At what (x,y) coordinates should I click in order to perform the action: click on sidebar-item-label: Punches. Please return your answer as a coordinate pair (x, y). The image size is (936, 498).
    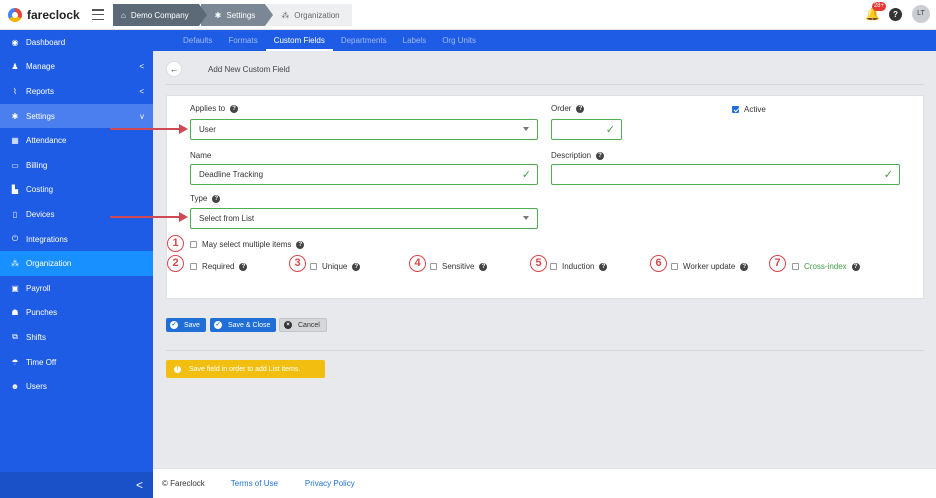
    Looking at the image, I should click on (42, 313).